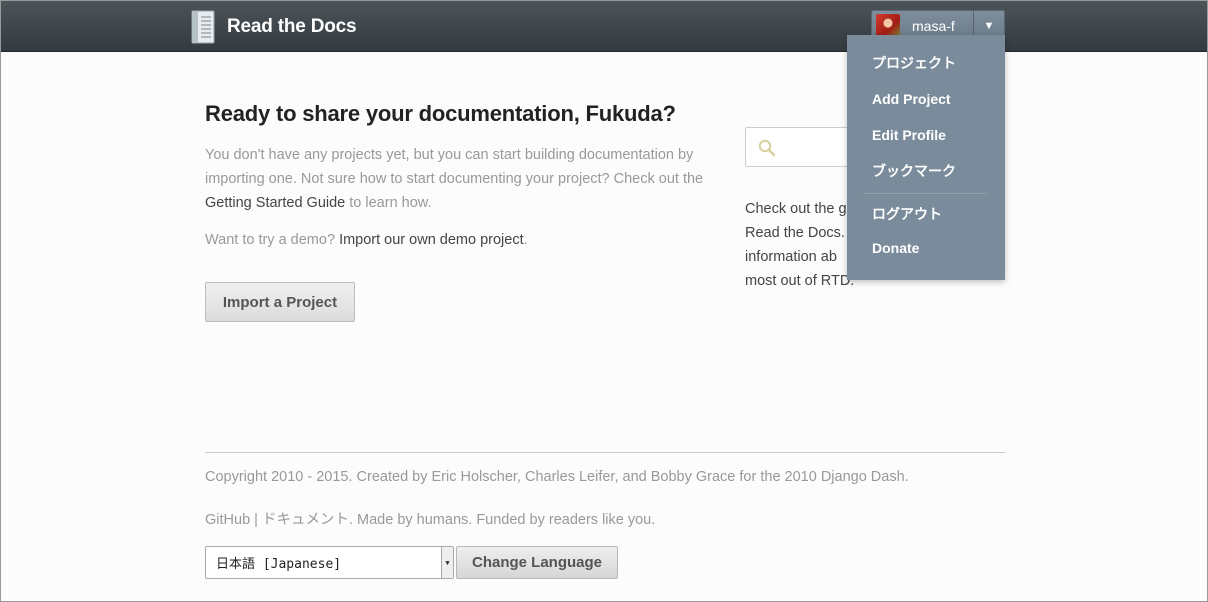 This screenshot has width=1208, height=602. Describe the element at coordinates (203, 27) in the screenshot. I see `book-icon` at that location.